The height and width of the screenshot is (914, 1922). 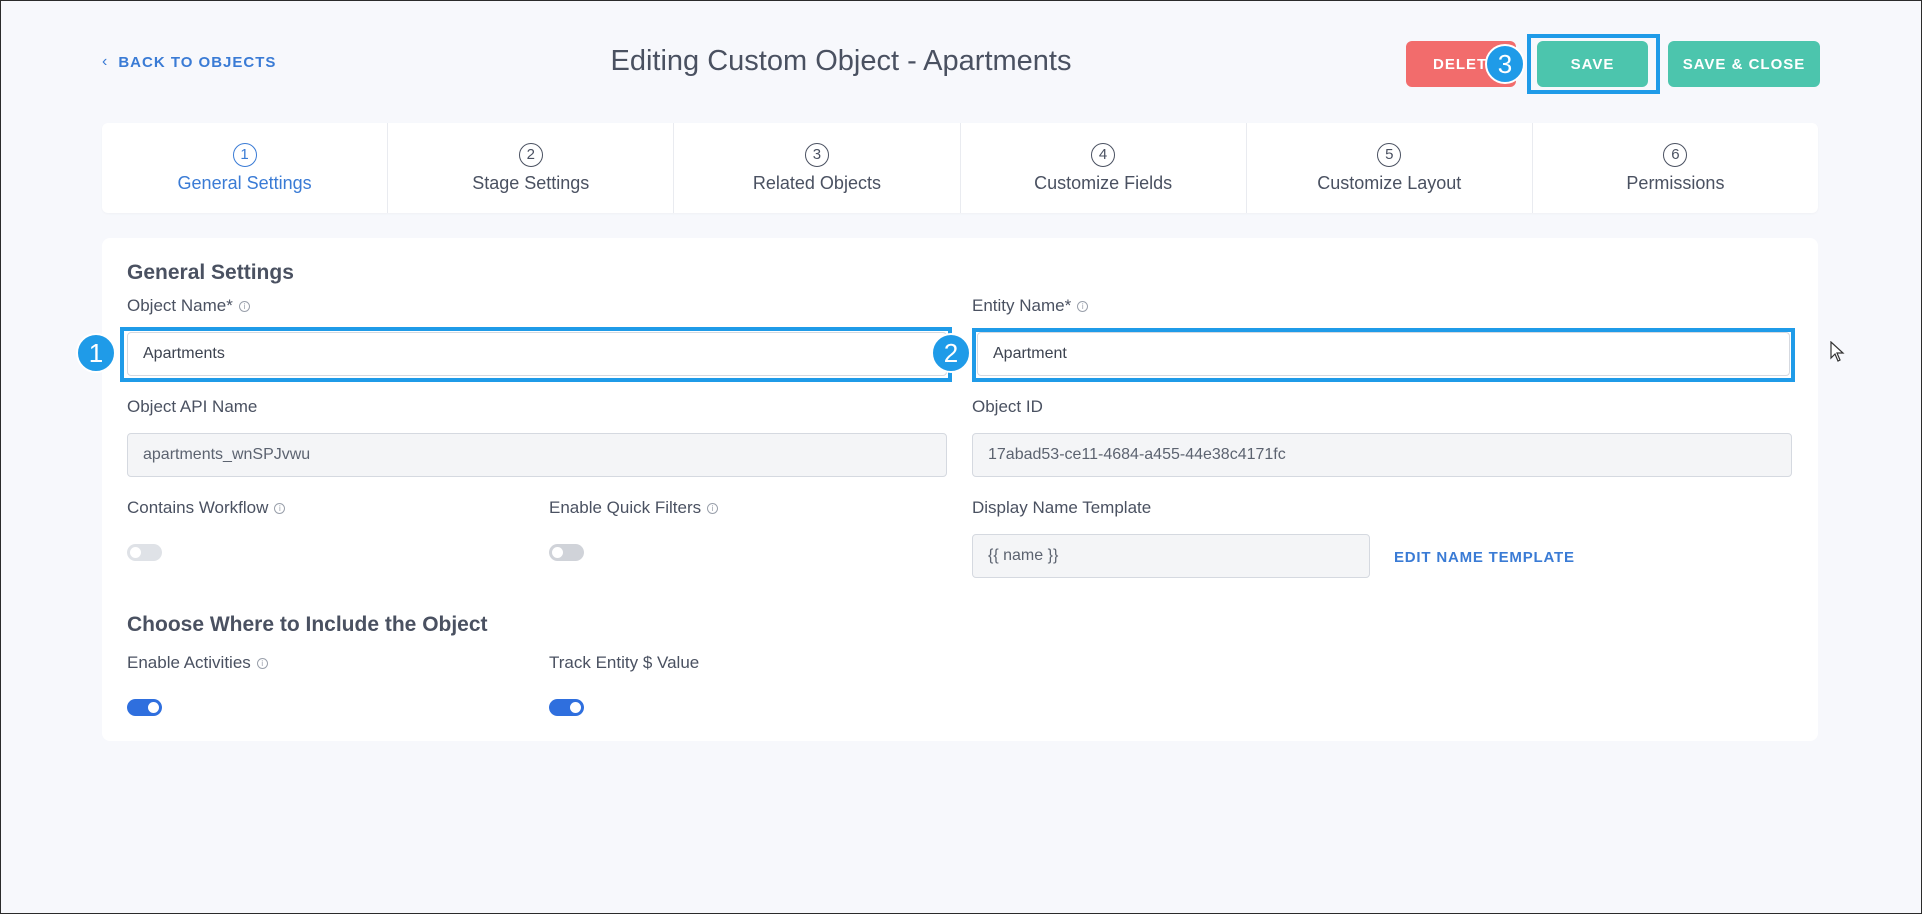 I want to click on tab-related-objects: 3 Related Objects, so click(x=817, y=168).